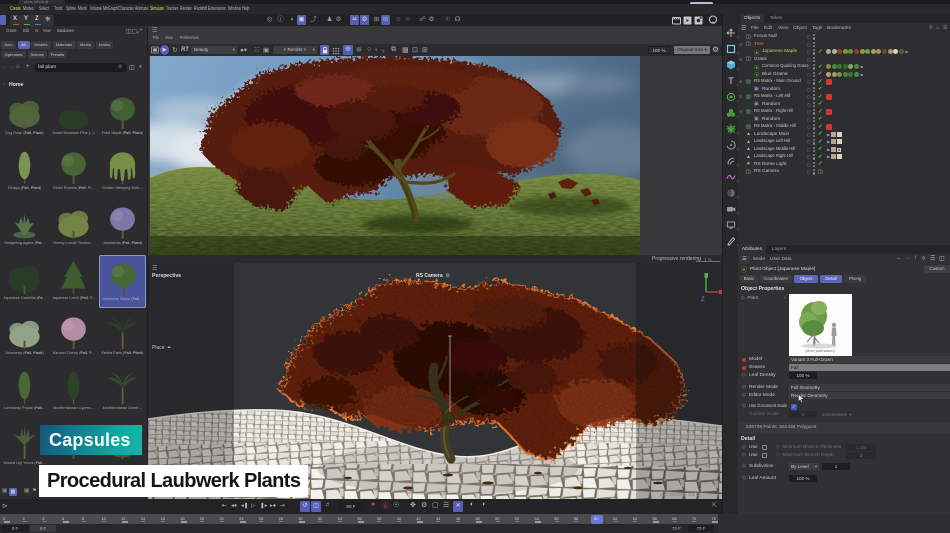 This screenshot has height=533, width=950. What do you see at coordinates (703, 300) in the screenshot?
I see `svg-text: Z` at bounding box center [703, 300].